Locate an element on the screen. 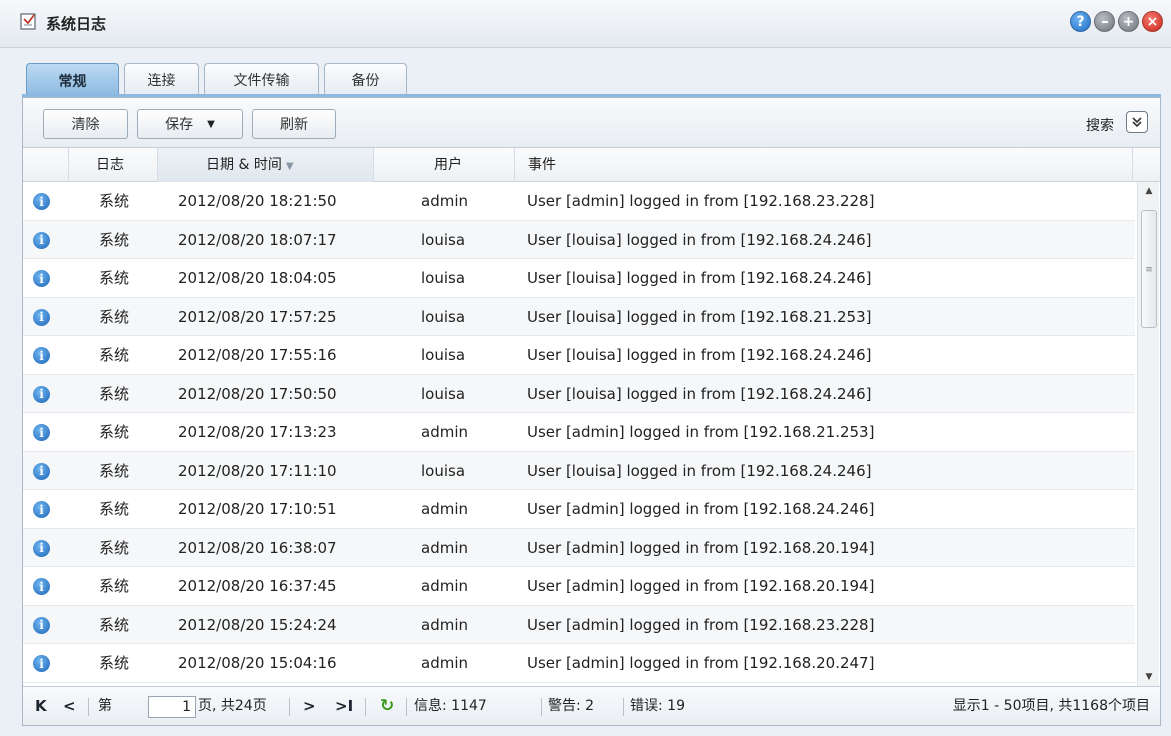  prev-page-icon: < is located at coordinates (69, 706).